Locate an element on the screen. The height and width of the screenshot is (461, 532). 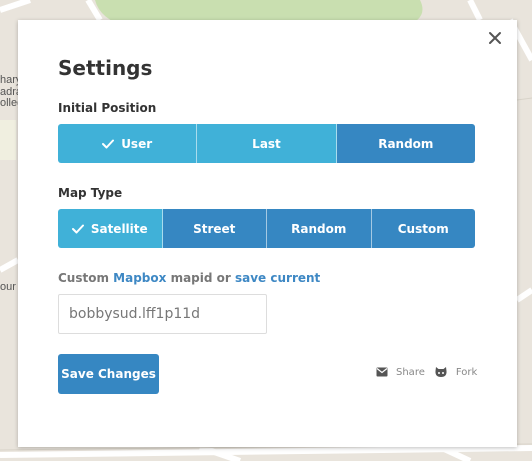
initial-position-last-label: Last is located at coordinates (266, 143).